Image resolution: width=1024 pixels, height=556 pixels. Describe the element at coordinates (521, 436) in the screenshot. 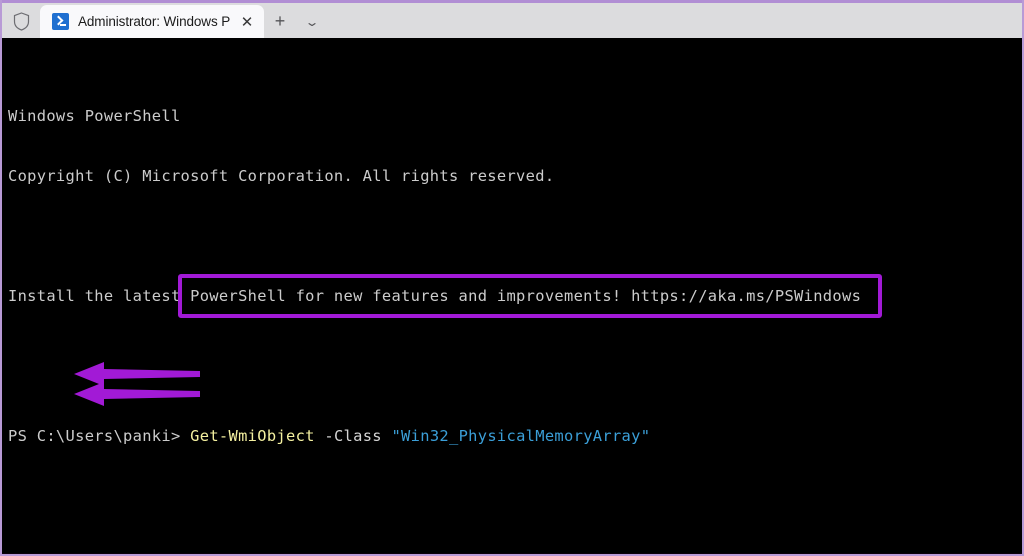

I see `string-literal: "Win32_PhysicalMemoryArray"` at that location.